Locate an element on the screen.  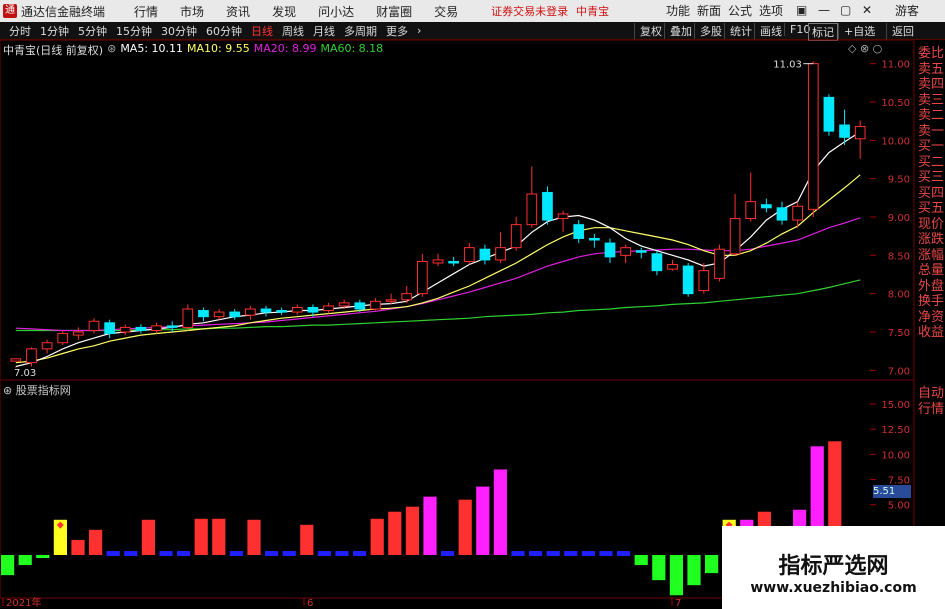
indicator-settings-icon: ⊛ is located at coordinates (7, 390).